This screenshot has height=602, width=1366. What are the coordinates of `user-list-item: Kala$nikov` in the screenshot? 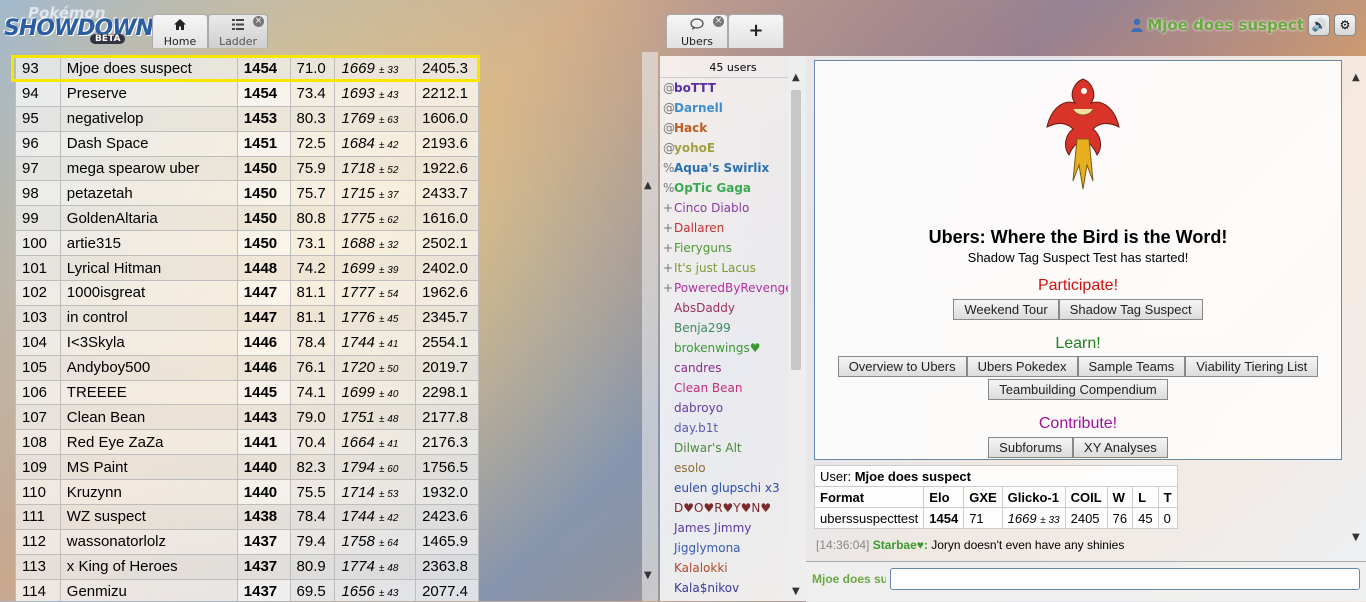 It's located at (733, 588).